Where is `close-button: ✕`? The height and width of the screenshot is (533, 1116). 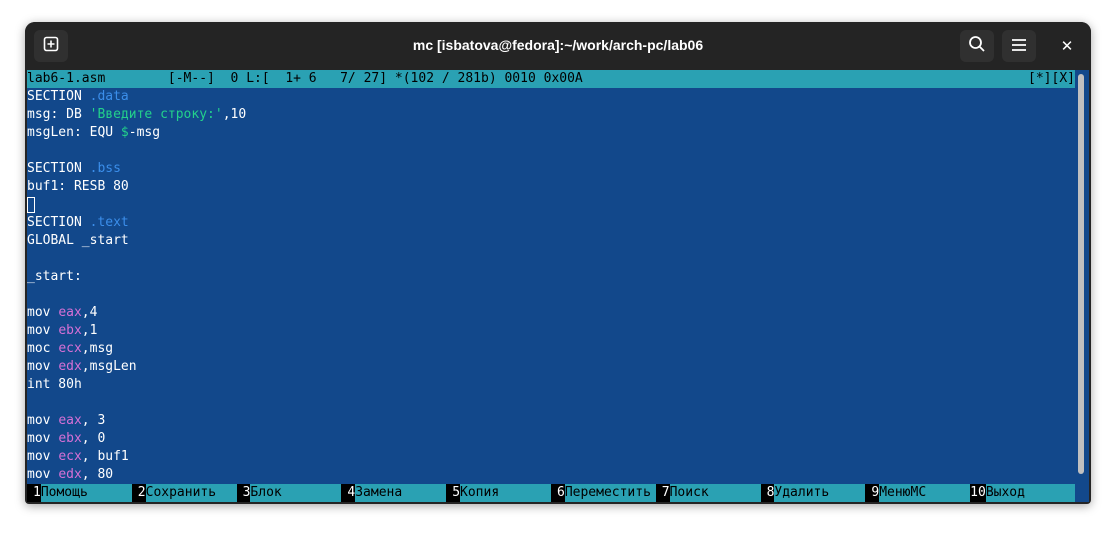 close-button: ✕ is located at coordinates (1067, 46).